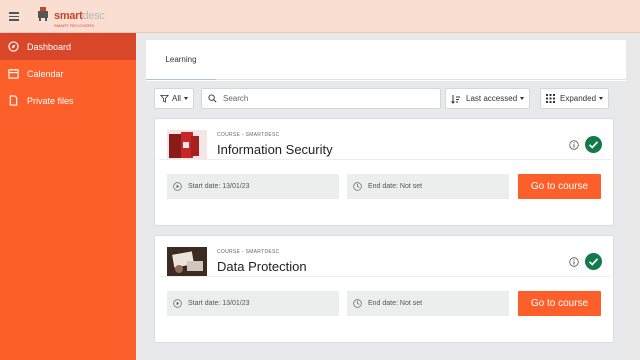 The height and width of the screenshot is (360, 640). I want to click on grid-icon, so click(550, 98).